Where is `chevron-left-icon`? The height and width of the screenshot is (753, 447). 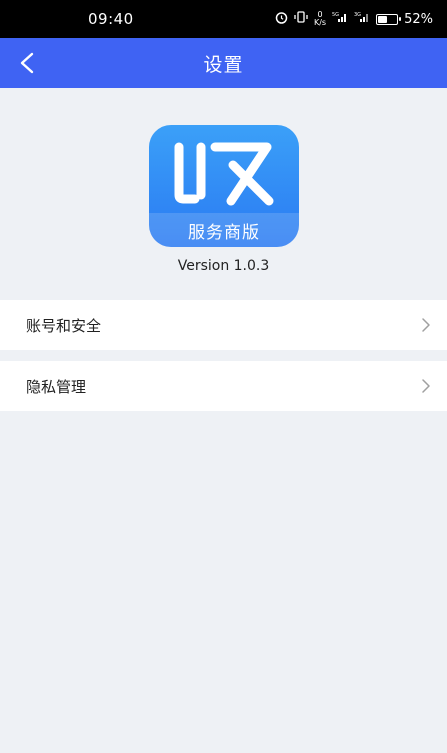 chevron-left-icon is located at coordinates (27, 63).